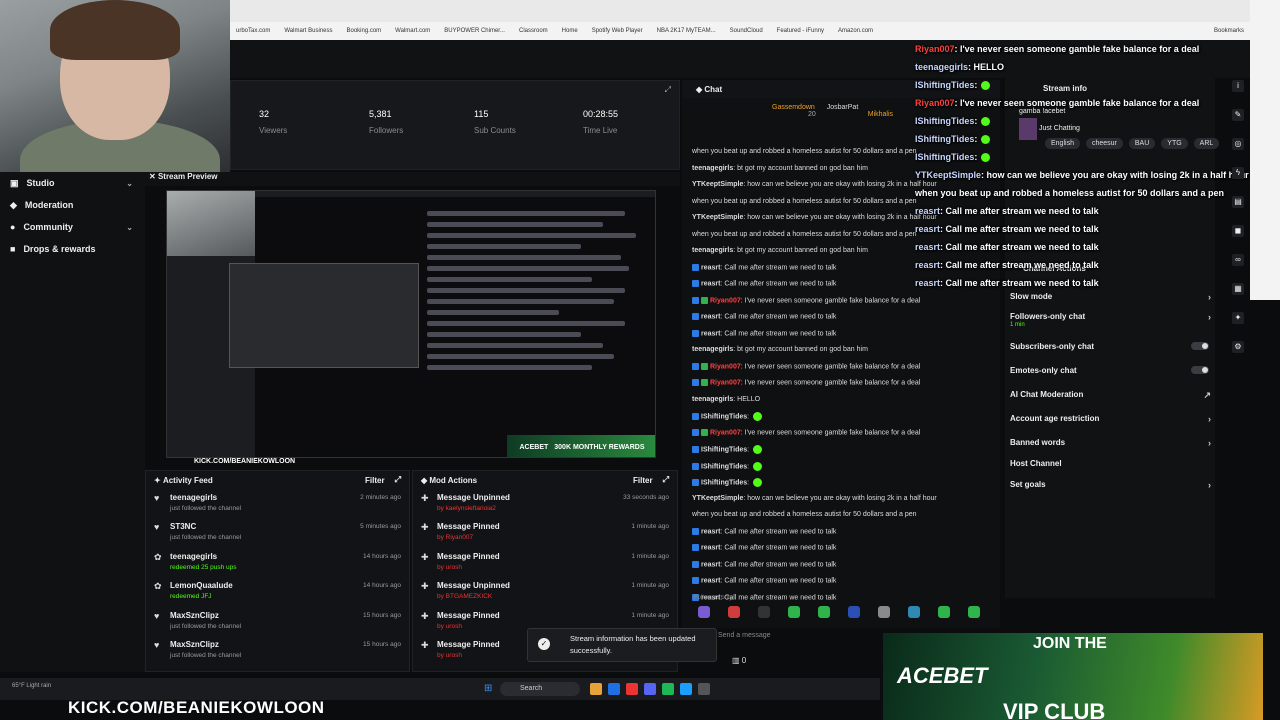 The image size is (1280, 720). Describe the element at coordinates (845, 613) in the screenshot. I see `emote-quick-bar` at that location.